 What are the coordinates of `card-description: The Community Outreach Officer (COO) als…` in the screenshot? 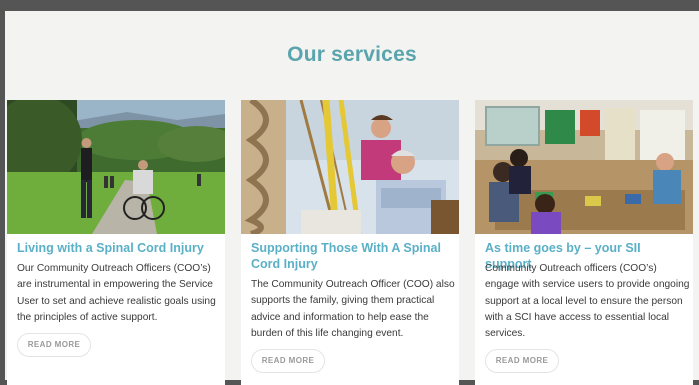 It's located at (353, 309).